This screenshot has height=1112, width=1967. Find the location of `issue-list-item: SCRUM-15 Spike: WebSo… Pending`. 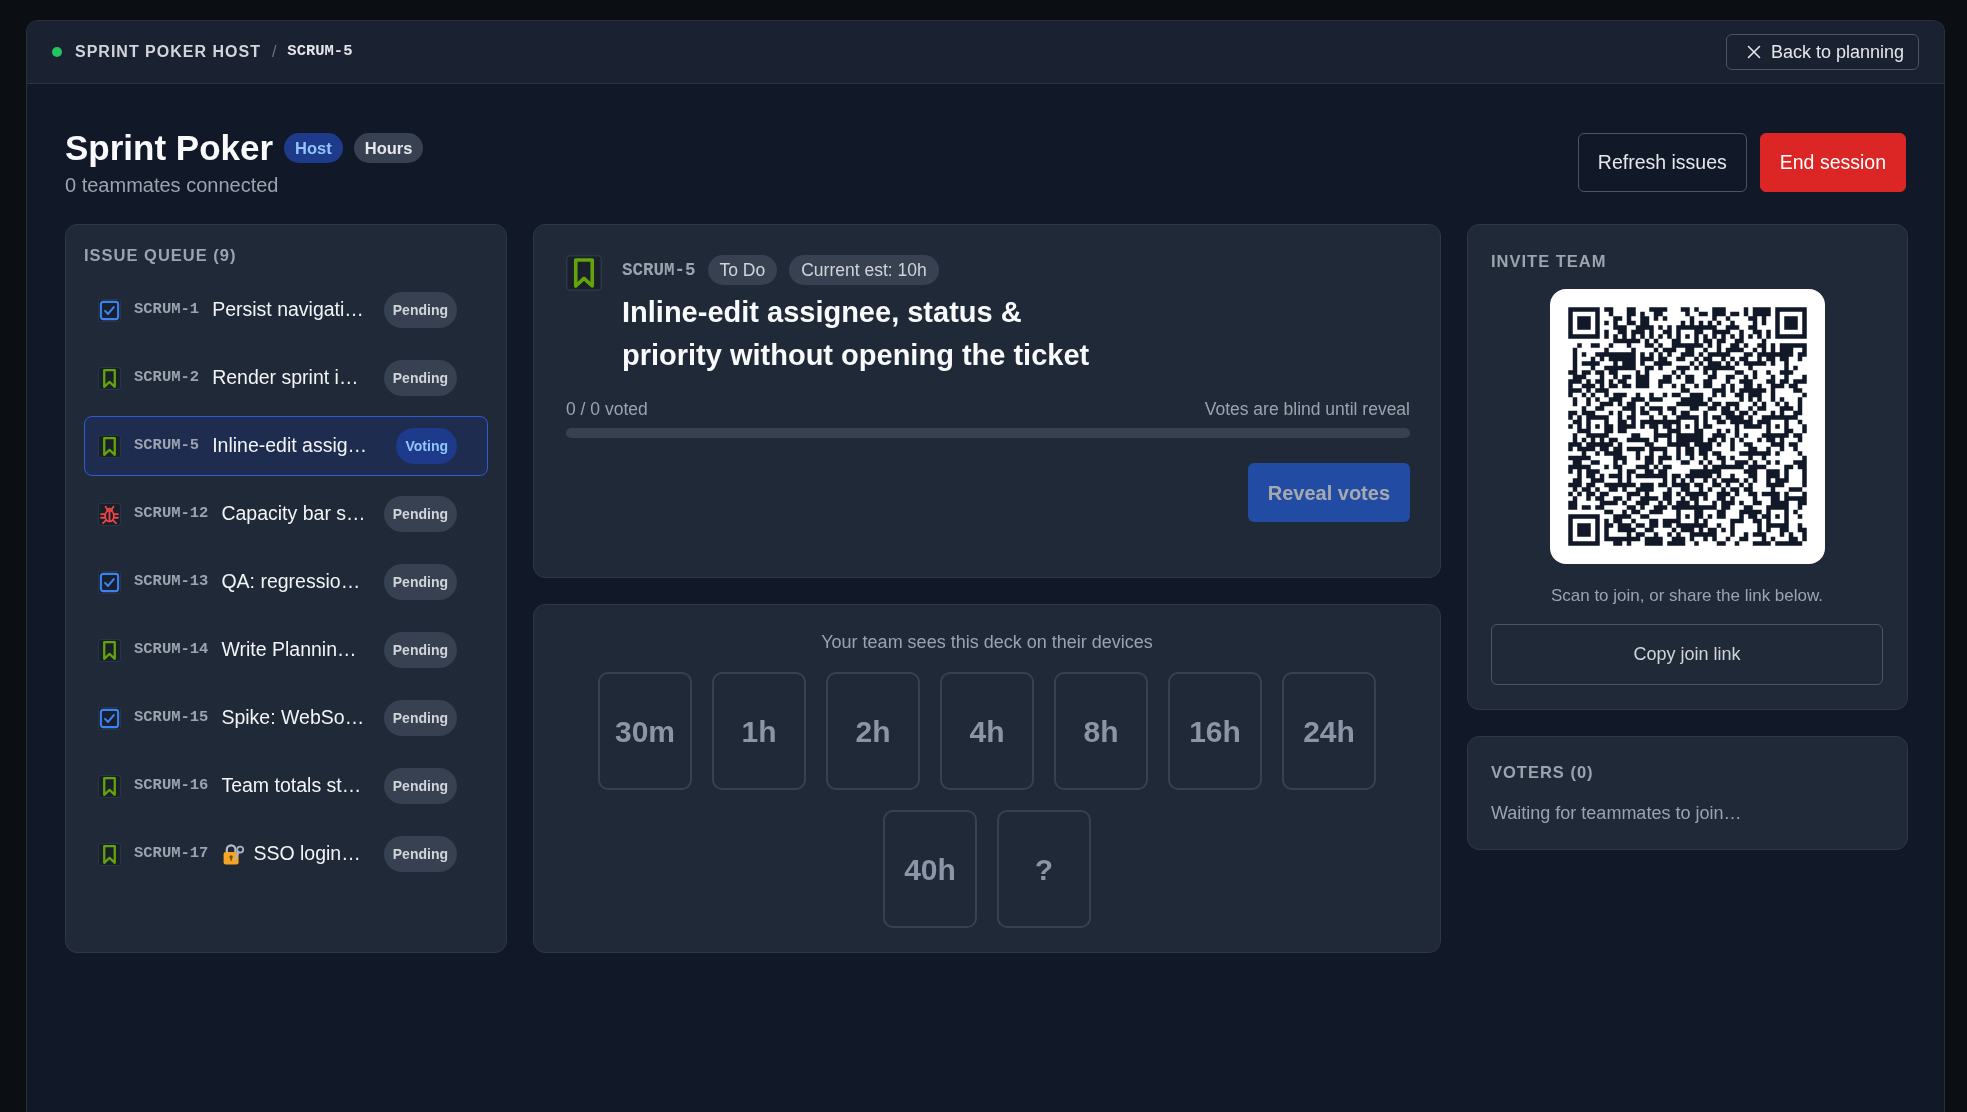

issue-list-item: SCRUM-15 Spike: WebSo… Pending is located at coordinates (286, 718).